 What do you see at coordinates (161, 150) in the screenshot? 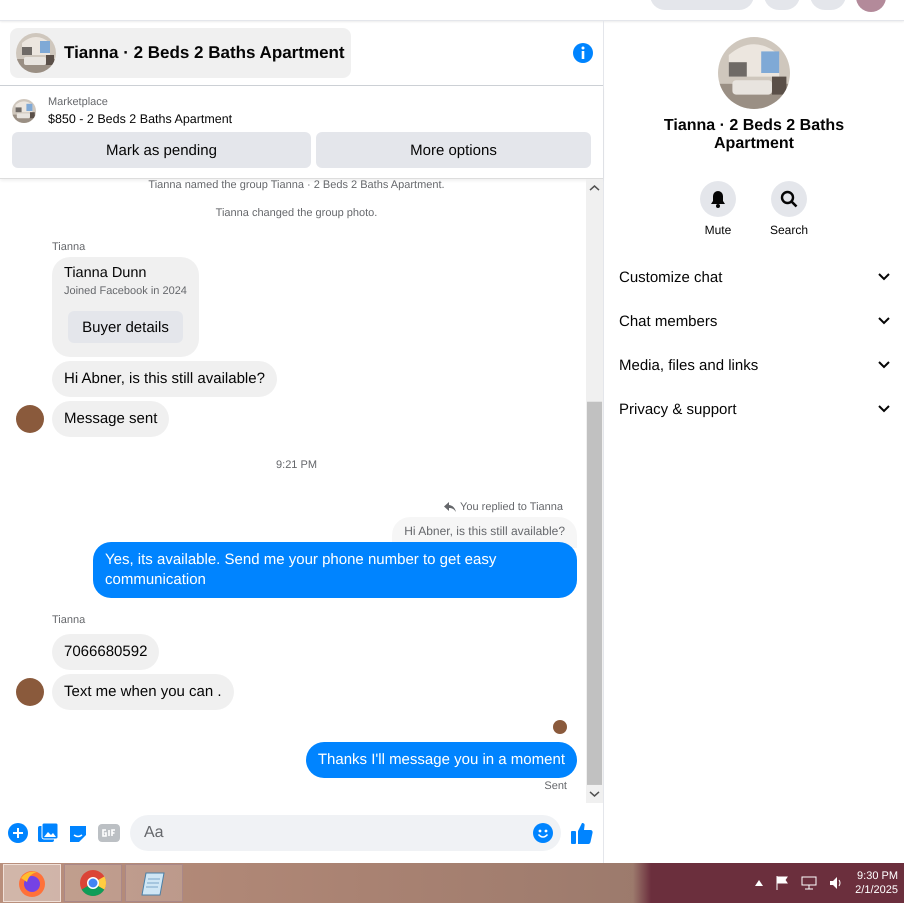
I see `listing-action-button: Mark as pending` at bounding box center [161, 150].